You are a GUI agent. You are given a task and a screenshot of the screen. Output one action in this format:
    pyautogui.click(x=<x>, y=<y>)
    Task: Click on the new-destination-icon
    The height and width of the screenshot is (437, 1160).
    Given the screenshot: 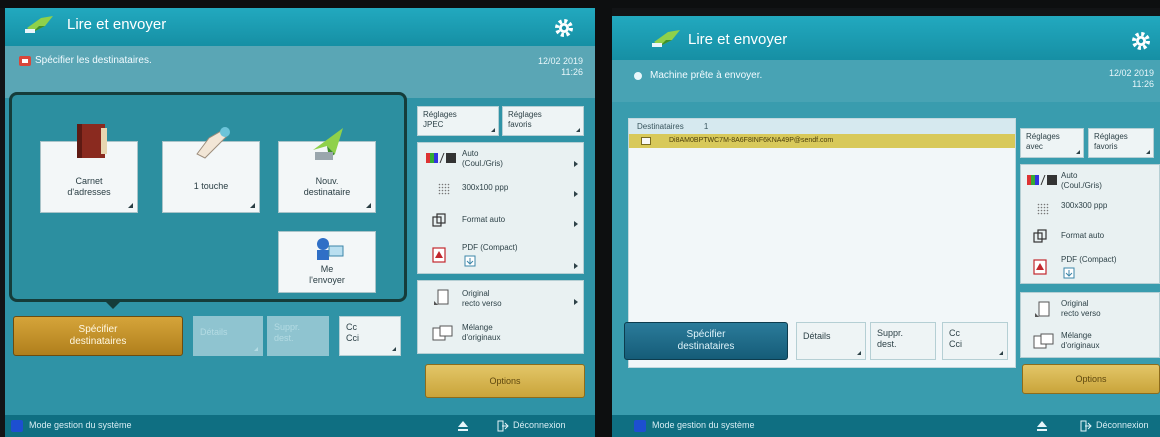 What is the action you would take?
    pyautogui.click(x=328, y=144)
    